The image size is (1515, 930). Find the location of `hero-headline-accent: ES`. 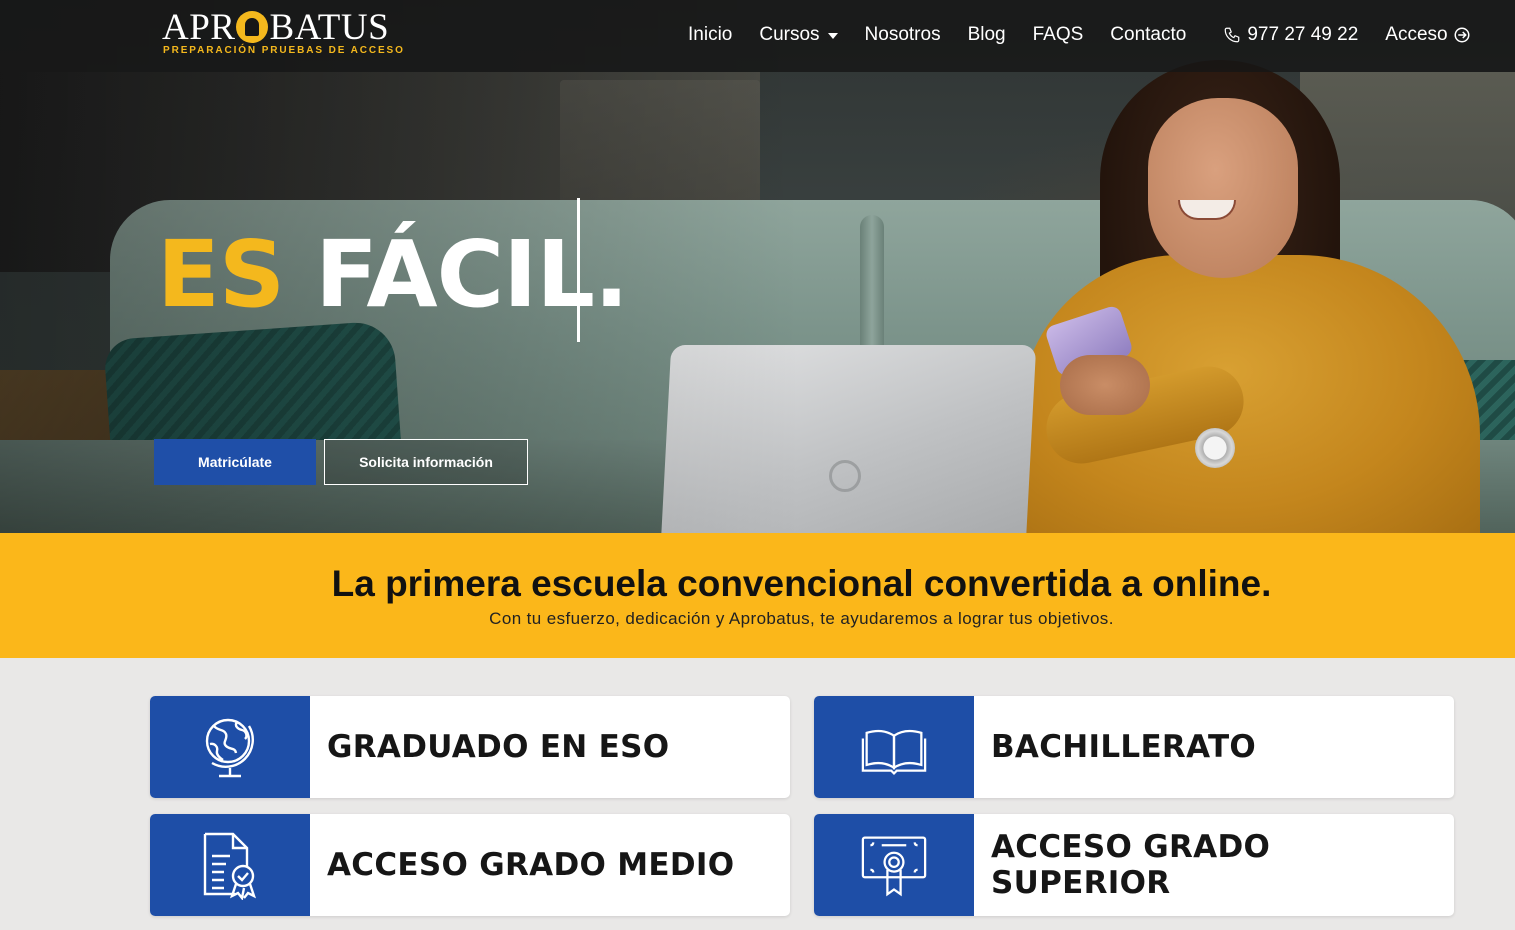

hero-headline-accent: ES is located at coordinates (221, 274).